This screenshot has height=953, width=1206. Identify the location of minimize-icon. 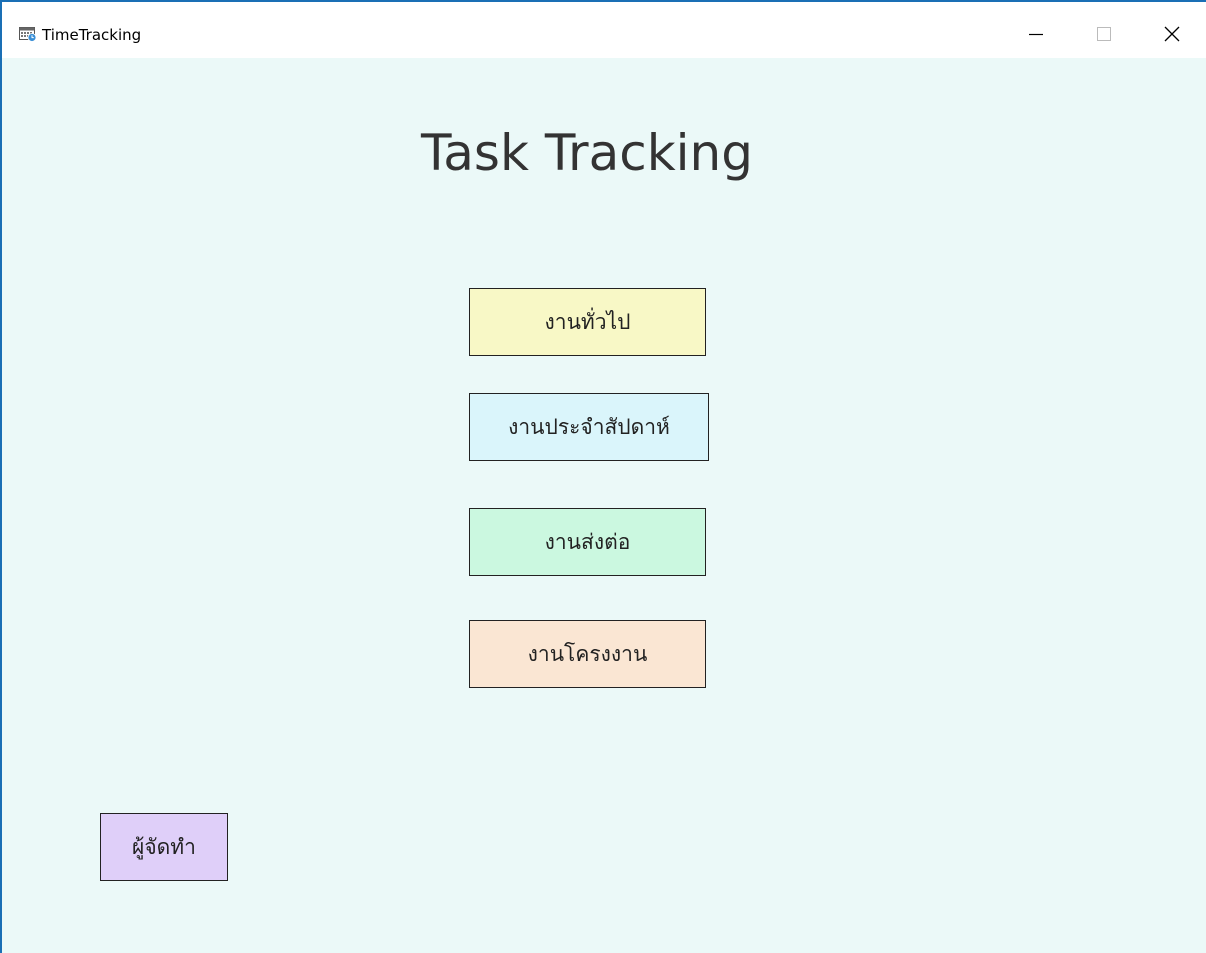
(1036, 34).